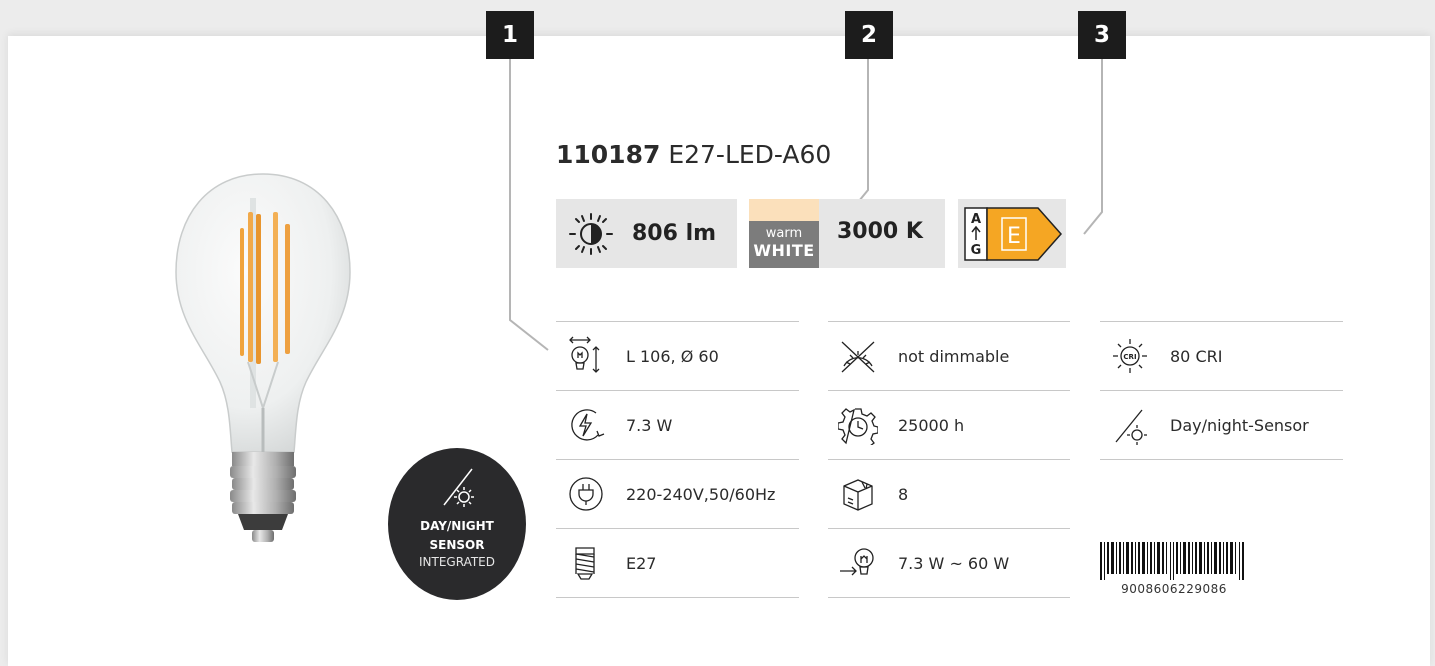 The height and width of the screenshot is (666, 1435). Describe the element at coordinates (263, 357) in the screenshot. I see `filament-bulb-image` at that location.